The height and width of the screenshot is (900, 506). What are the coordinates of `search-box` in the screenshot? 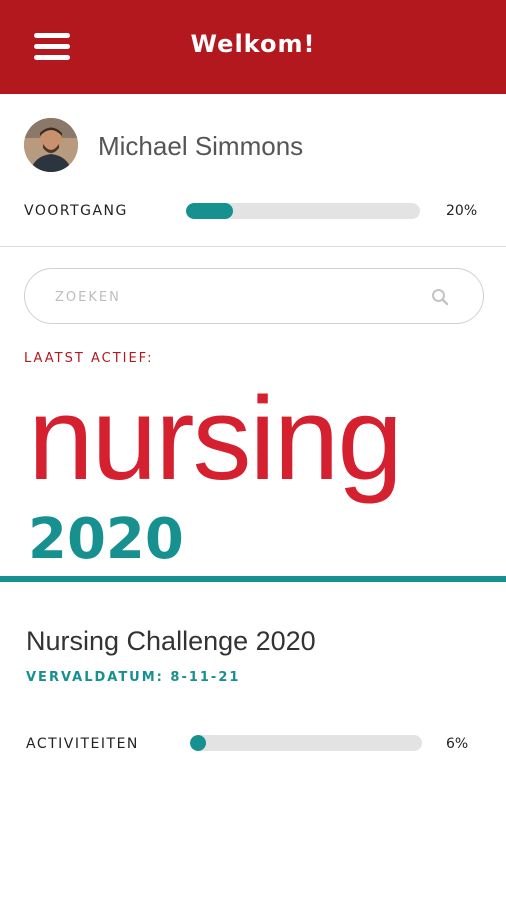 It's located at (254, 296).